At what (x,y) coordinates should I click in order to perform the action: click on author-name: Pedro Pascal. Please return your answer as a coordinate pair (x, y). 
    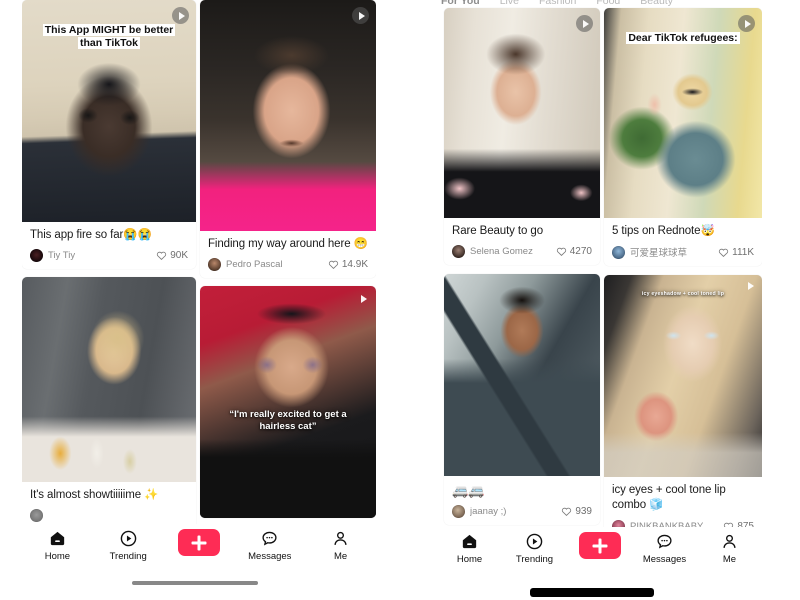
    Looking at the image, I should click on (254, 265).